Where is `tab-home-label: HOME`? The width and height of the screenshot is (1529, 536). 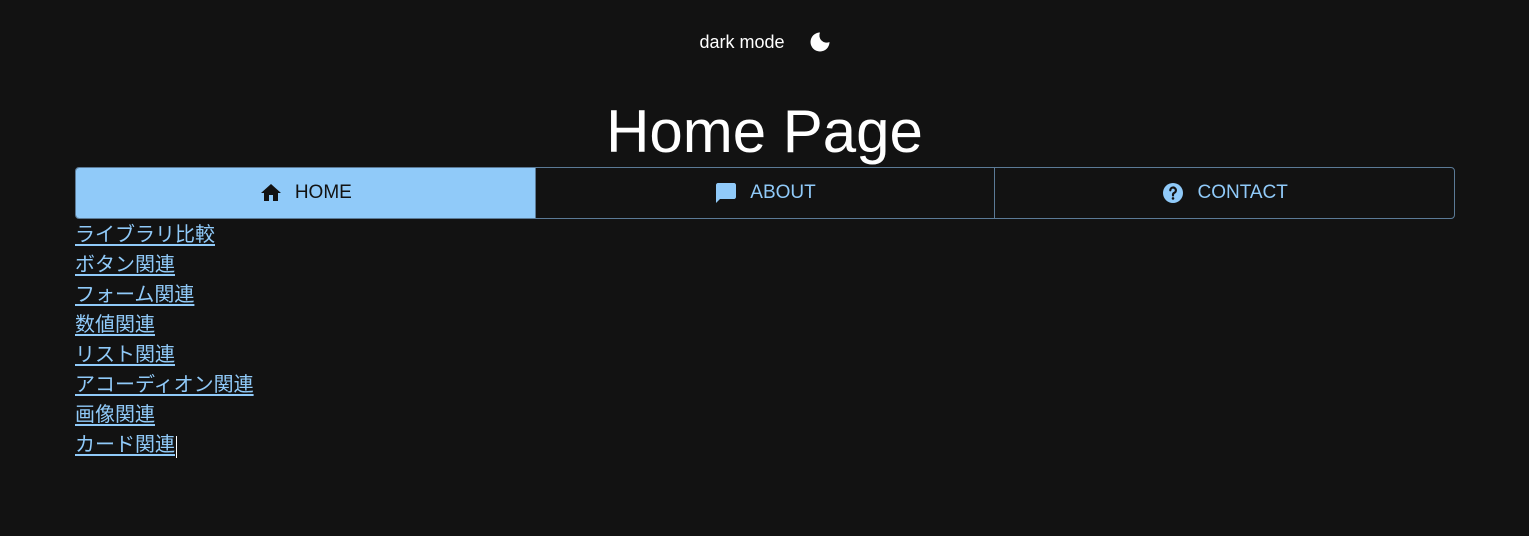 tab-home-label: HOME is located at coordinates (323, 192).